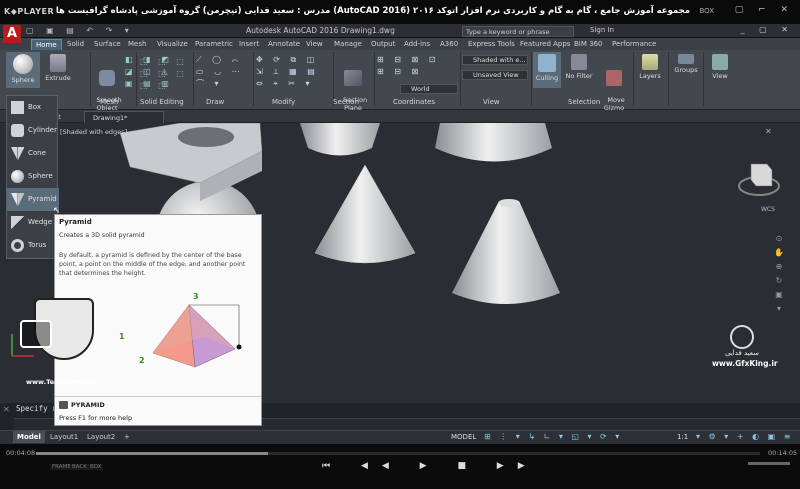 This screenshot has height=489, width=800. What do you see at coordinates (768, 209) in the screenshot?
I see `wcs-label: WCS` at bounding box center [768, 209].